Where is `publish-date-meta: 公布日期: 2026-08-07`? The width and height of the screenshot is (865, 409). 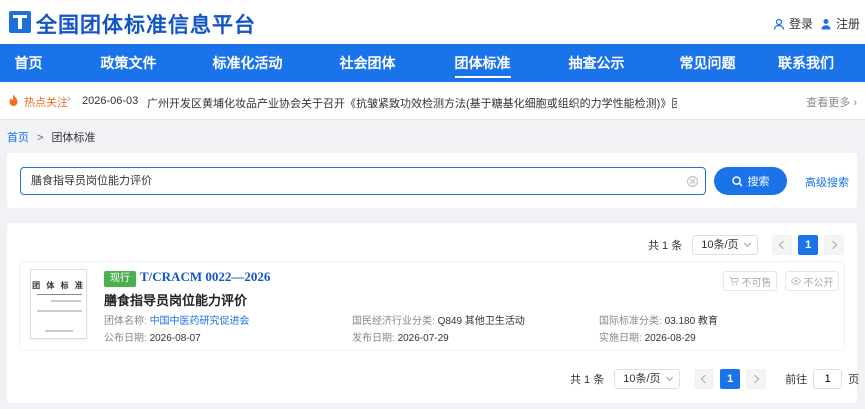
publish-date-meta: 公布日期: 2026-08-07 is located at coordinates (152, 336).